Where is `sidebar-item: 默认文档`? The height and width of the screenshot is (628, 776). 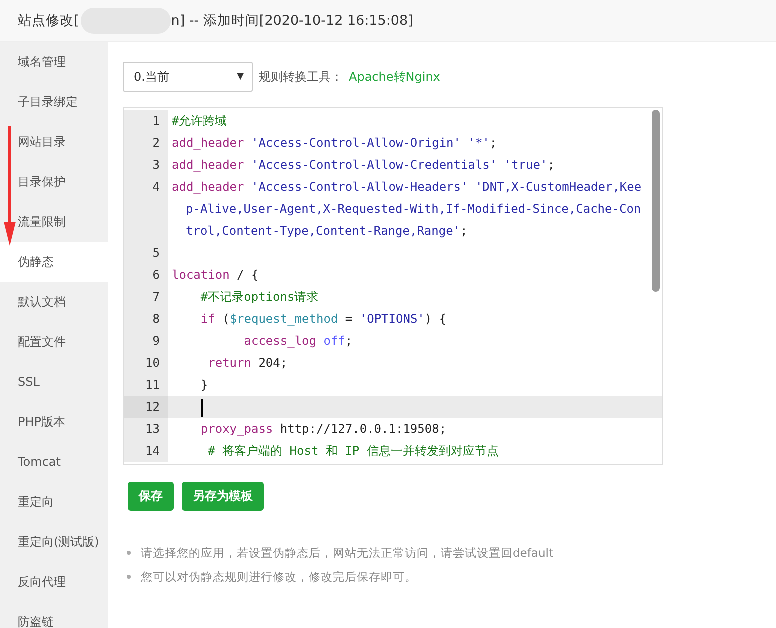 sidebar-item: 默认文档 is located at coordinates (54, 302).